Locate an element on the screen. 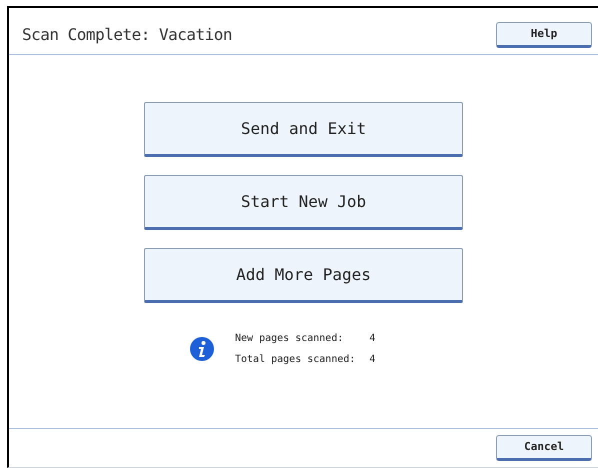 The image size is (598, 475). action-button: Add More Pages is located at coordinates (303, 275).